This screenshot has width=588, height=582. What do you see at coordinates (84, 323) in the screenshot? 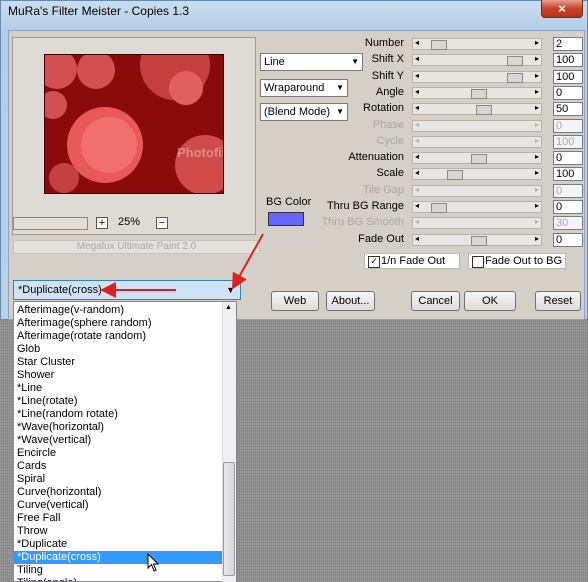
I see `list-item: Afterimage(sphere random)` at bounding box center [84, 323].